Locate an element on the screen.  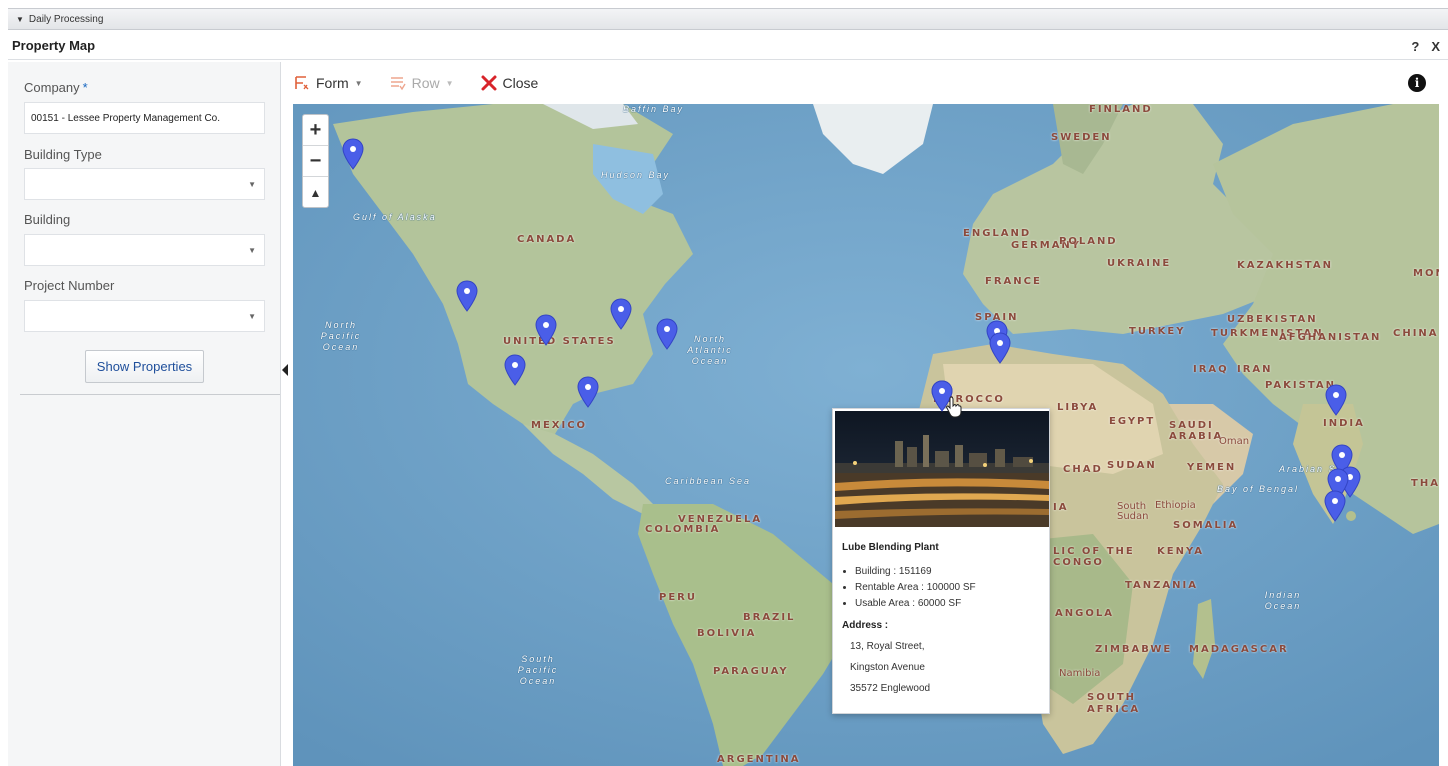
property-photo is located at coordinates (942, 469).